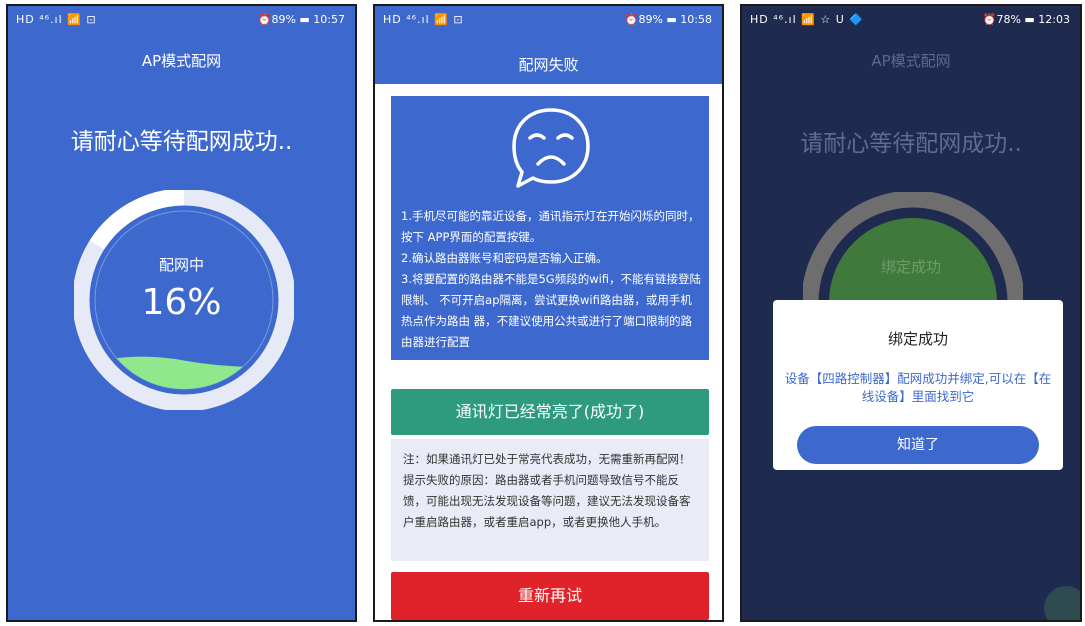 This screenshot has width=1085, height=626. I want to click on tip-item: 2.确认路由器账号和密码是否输入正确。, so click(504, 258).